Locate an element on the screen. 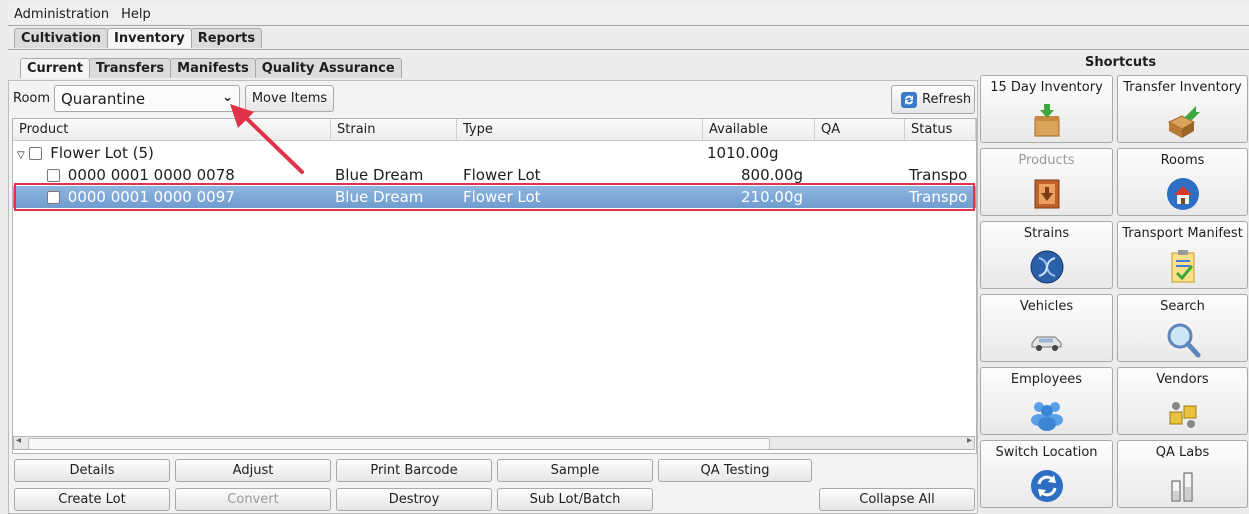 The height and width of the screenshot is (514, 1249). col-header-available: Available is located at coordinates (759, 130).